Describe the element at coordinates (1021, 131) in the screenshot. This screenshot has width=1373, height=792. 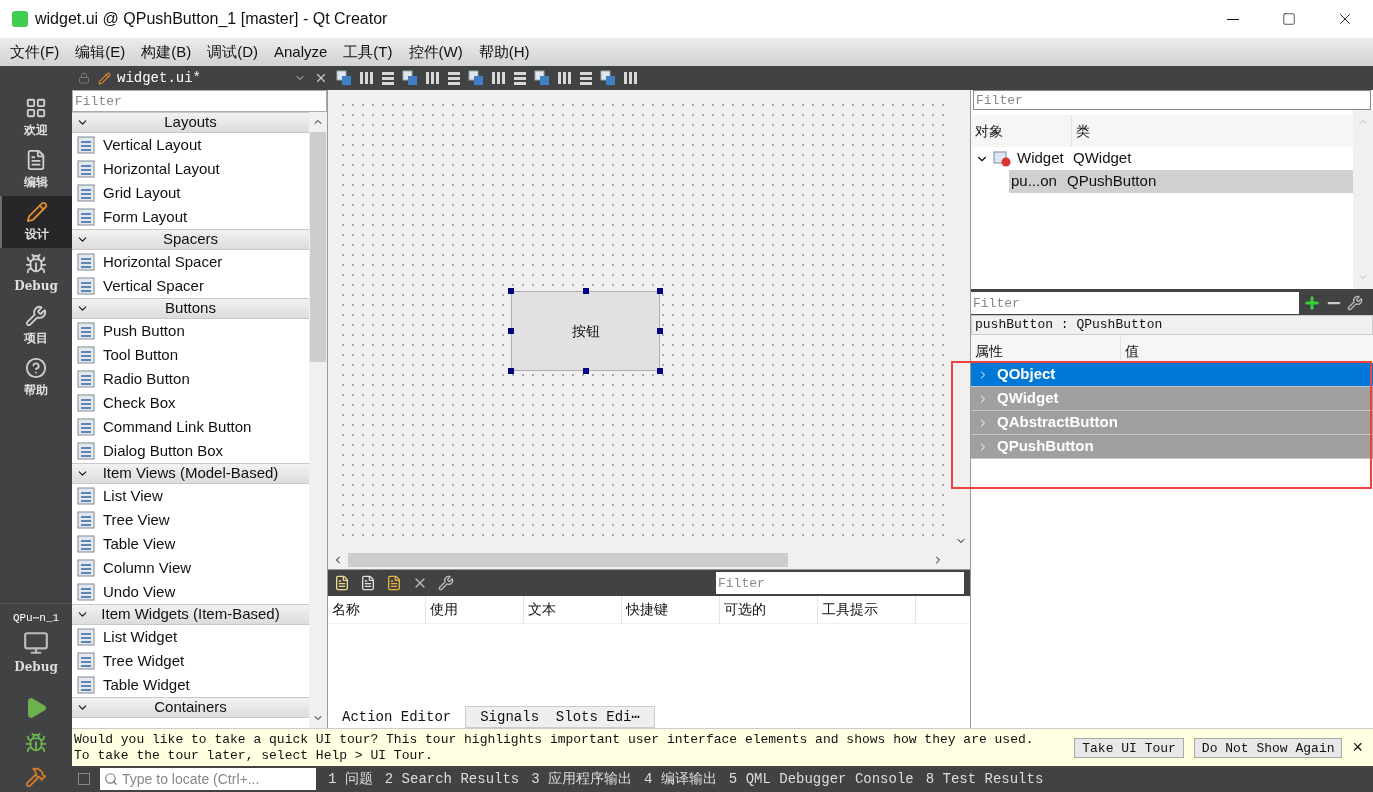
I see `column-header: 对象` at that location.